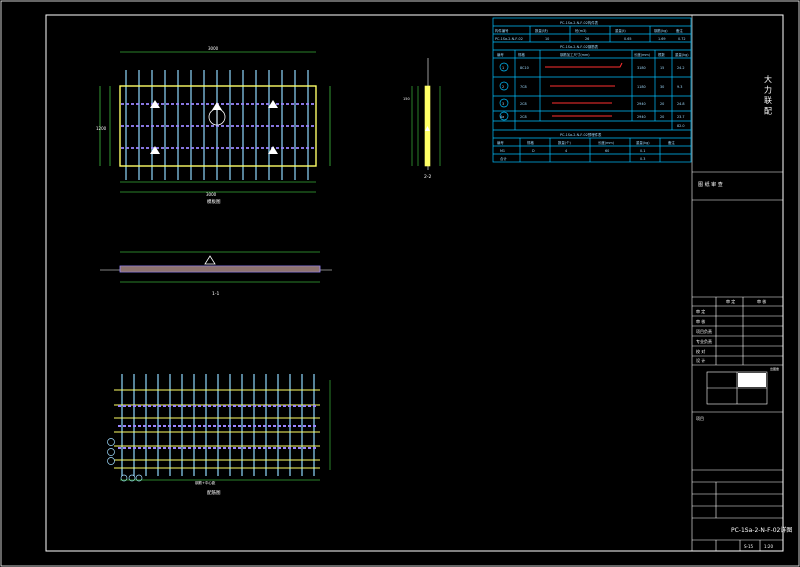 Image resolution: width=800 pixels, height=567 pixels. What do you see at coordinates (761, 301) in the screenshot?
I see `grid-header-b: 审 核` at bounding box center [761, 301].